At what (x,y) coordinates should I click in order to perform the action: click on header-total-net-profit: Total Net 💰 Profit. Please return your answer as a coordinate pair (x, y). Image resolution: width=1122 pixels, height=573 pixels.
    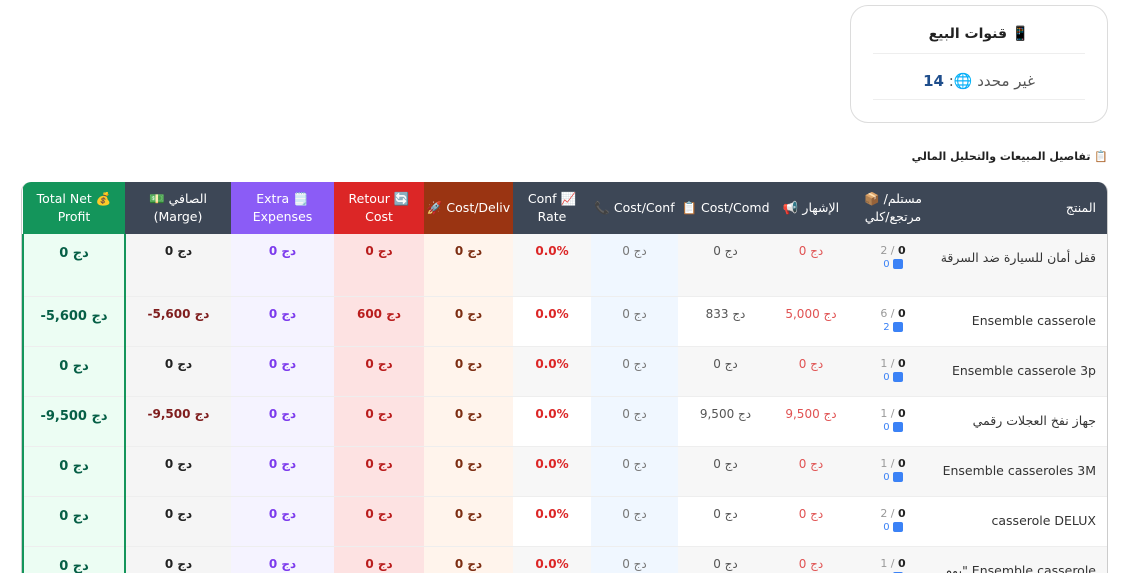
    Looking at the image, I should click on (74, 208).